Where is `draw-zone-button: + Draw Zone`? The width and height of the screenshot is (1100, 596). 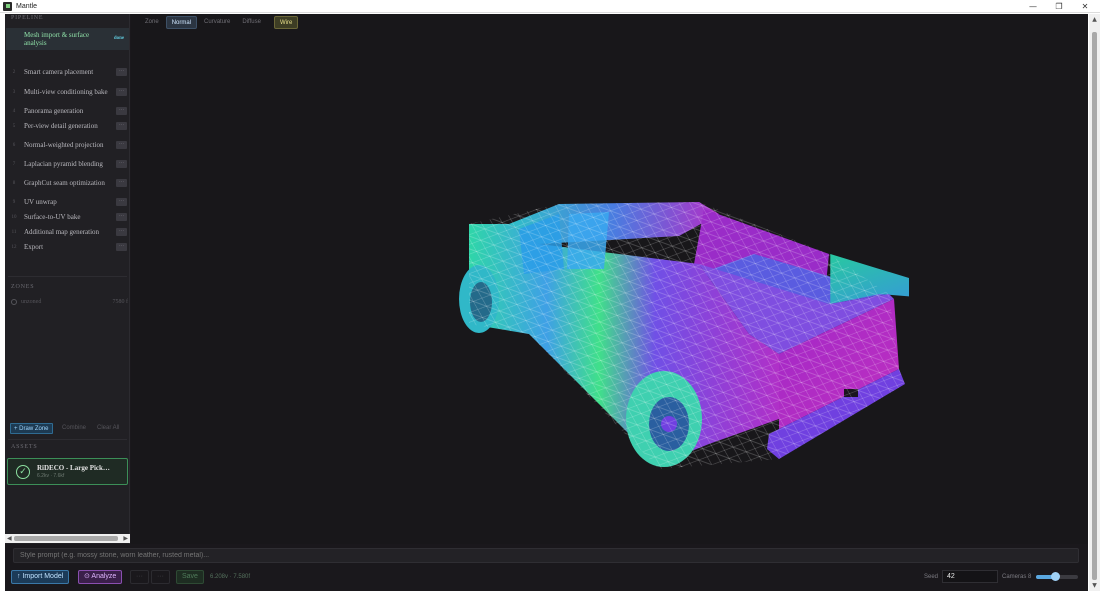 draw-zone-button: + Draw Zone is located at coordinates (31, 428).